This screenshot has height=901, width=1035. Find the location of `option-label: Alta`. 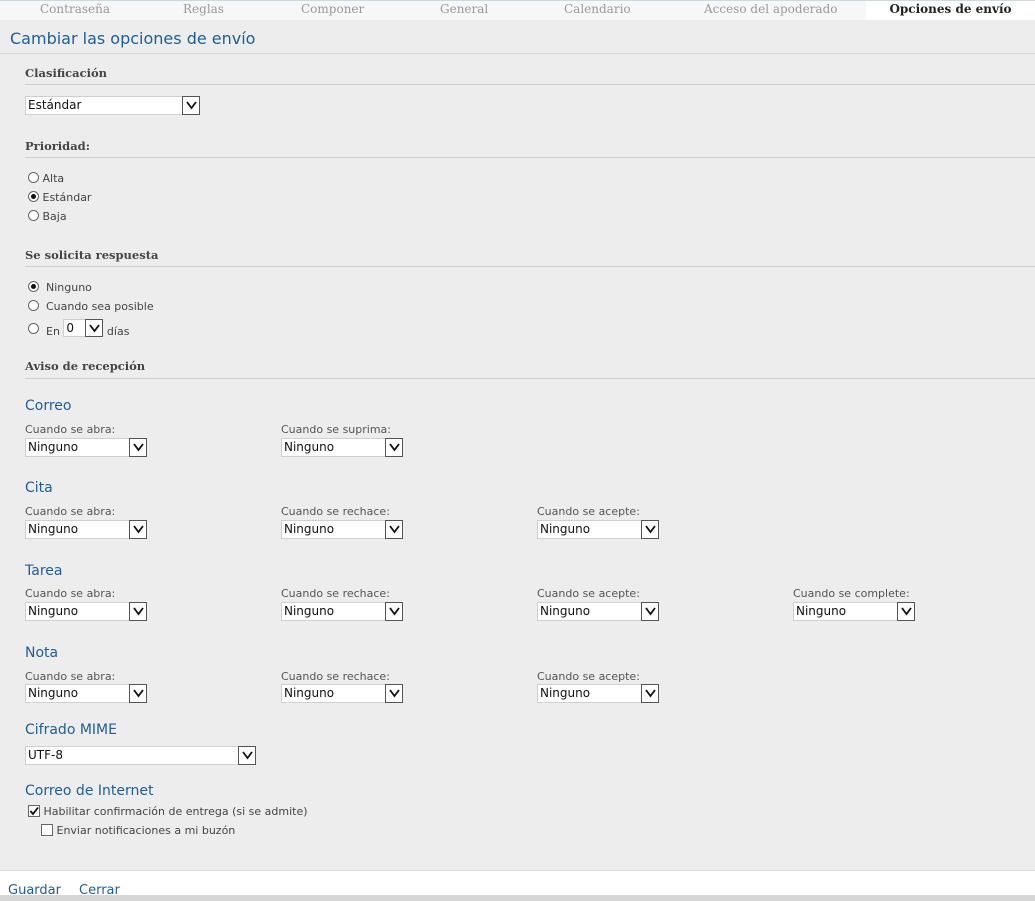

option-label: Alta is located at coordinates (53, 178).